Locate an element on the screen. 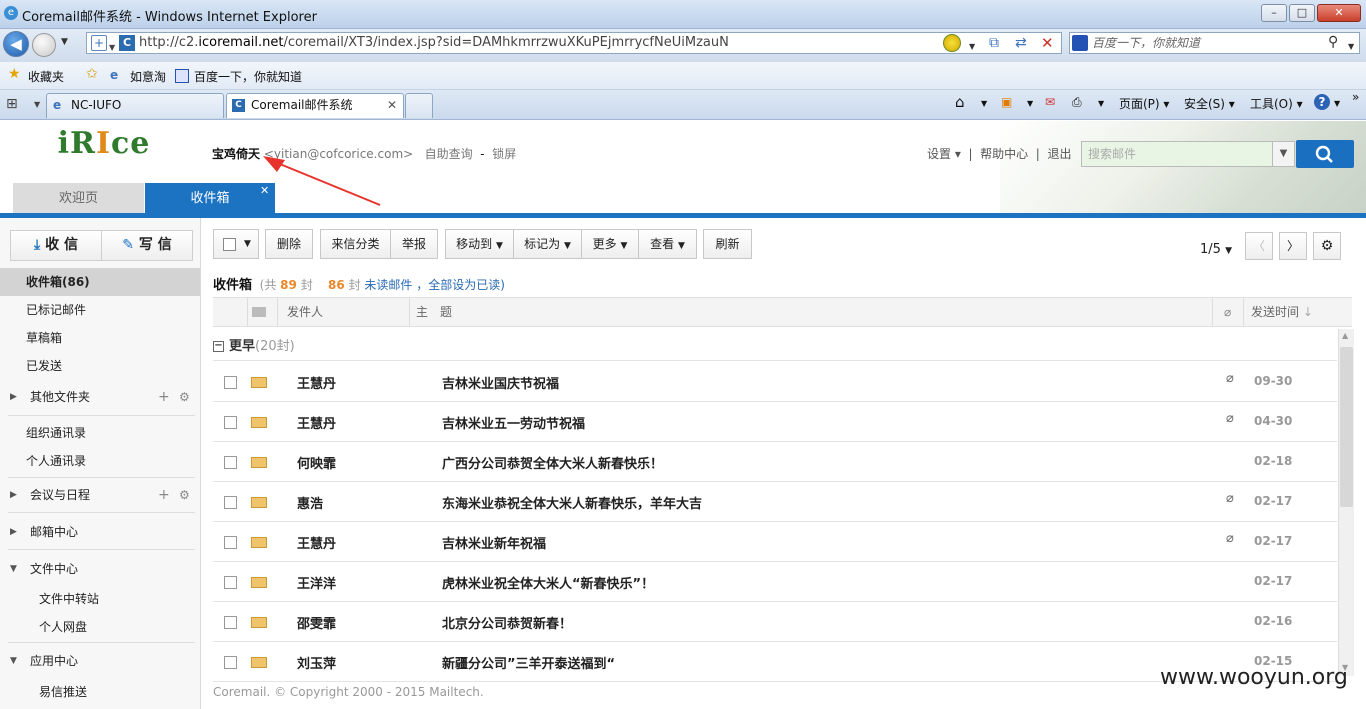 The height and width of the screenshot is (709, 1366). sidebar-item-file-center: ▼ 文件中心 is located at coordinates (100, 569).